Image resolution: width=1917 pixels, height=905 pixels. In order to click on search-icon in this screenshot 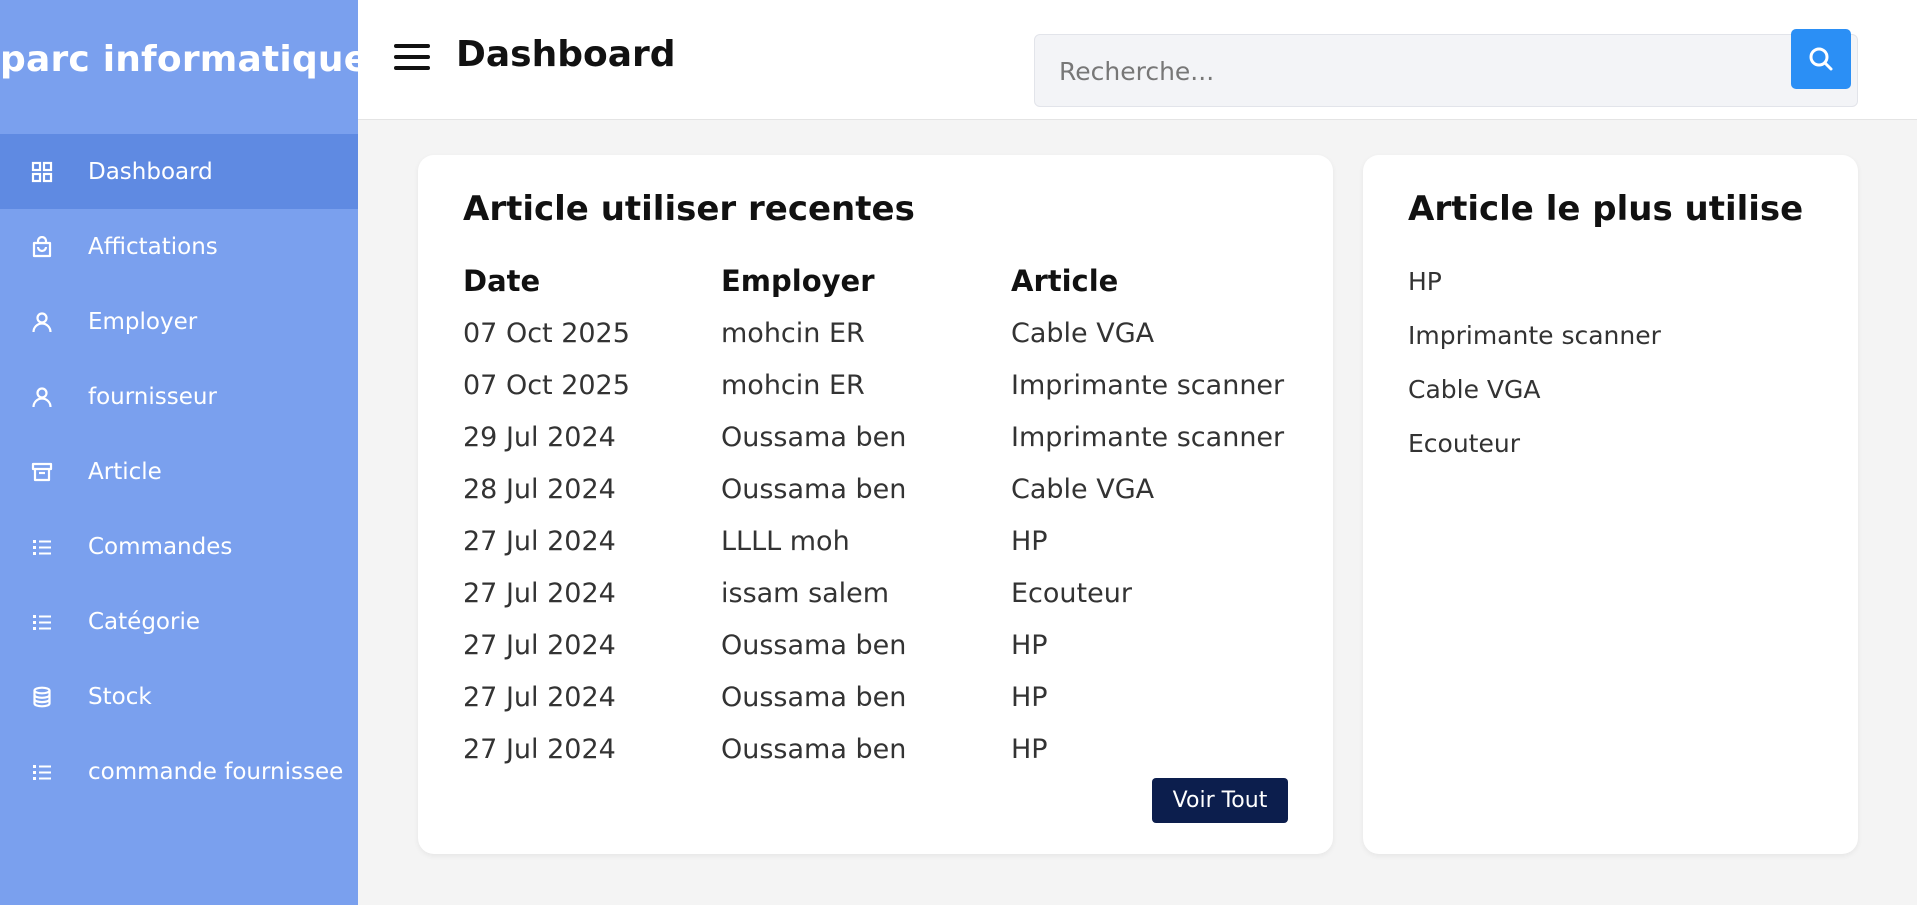, I will do `click(1821, 59)`.